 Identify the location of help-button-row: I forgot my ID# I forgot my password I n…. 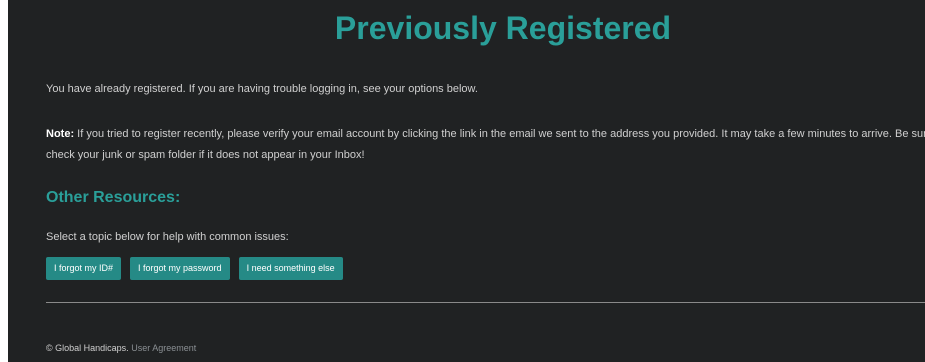
(194, 268).